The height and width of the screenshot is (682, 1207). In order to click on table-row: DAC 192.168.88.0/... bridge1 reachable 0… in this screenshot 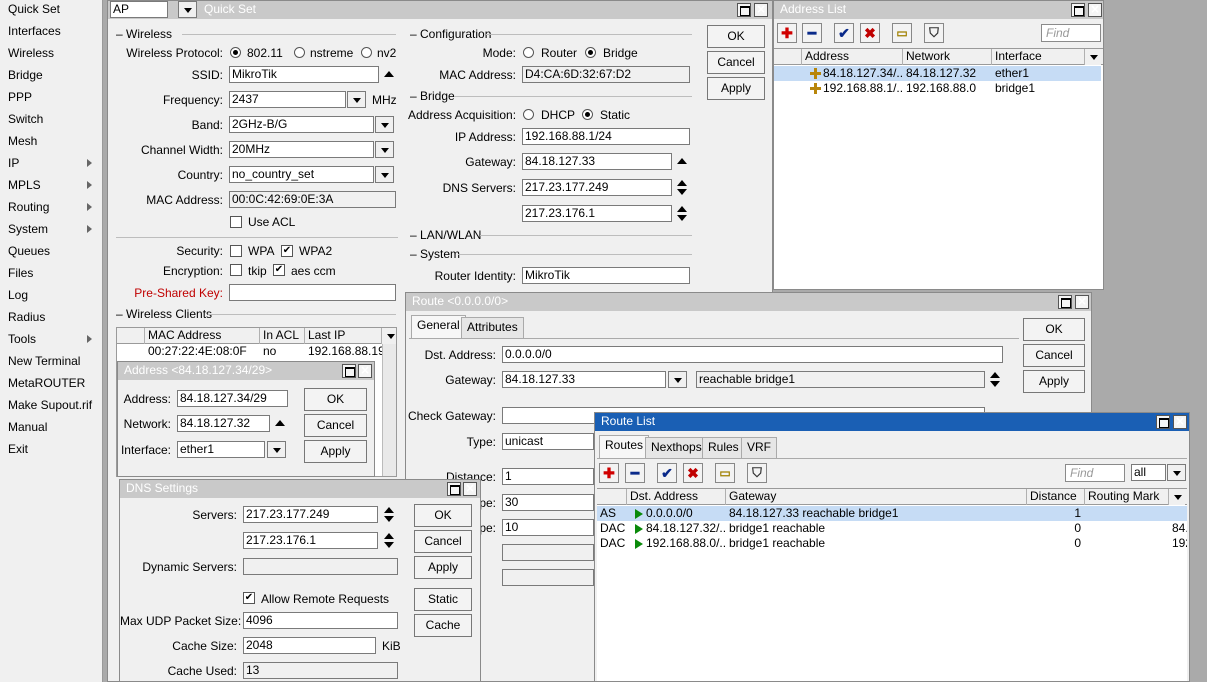, I will do `click(892, 543)`.